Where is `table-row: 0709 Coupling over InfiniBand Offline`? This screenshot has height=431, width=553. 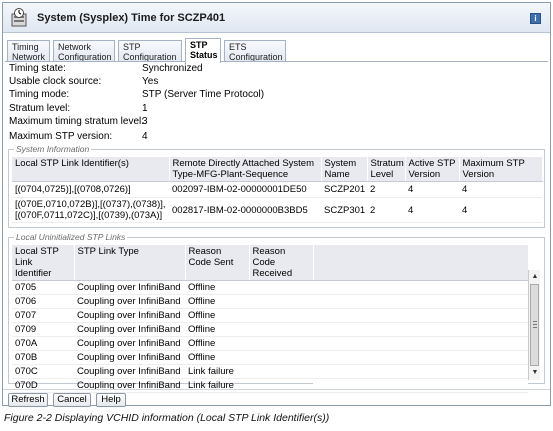
table-row: 0709 Coupling over InfiniBand Offline is located at coordinates (270, 329).